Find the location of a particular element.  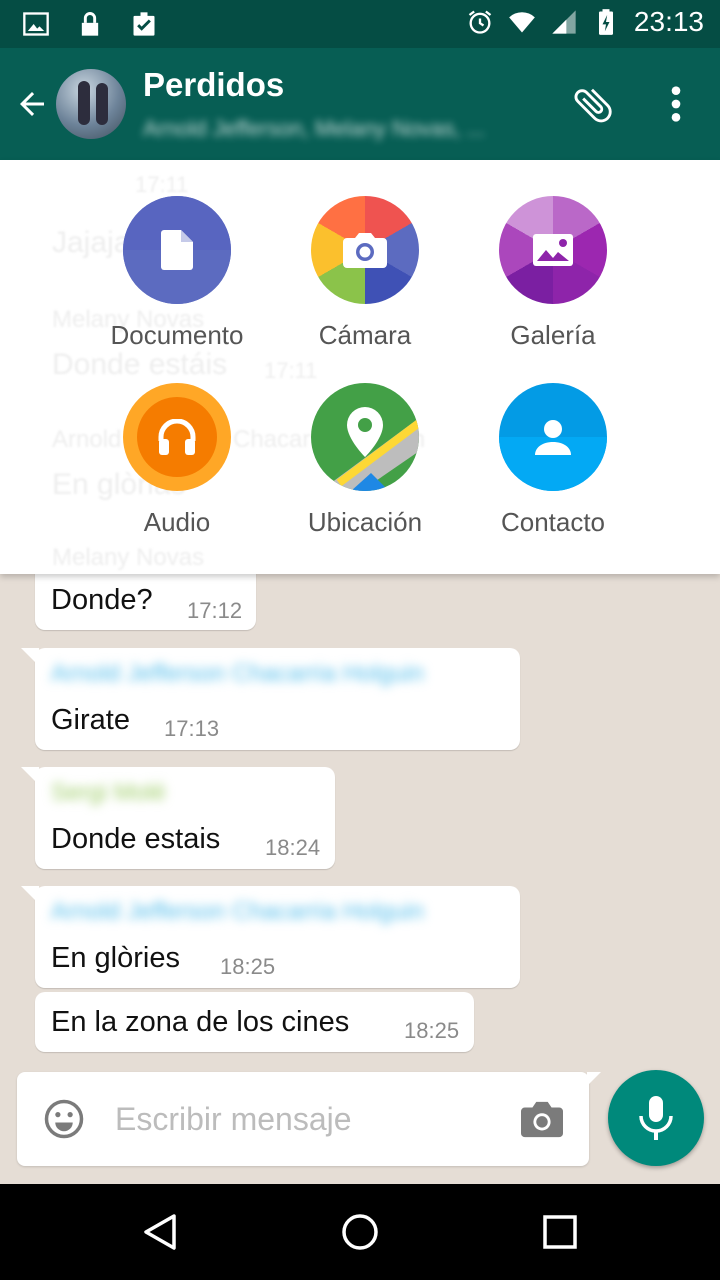

system-navigation-bar is located at coordinates (360, 1232).